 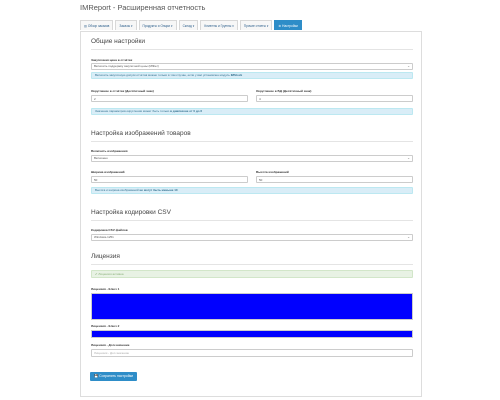 I want to click on image-width-label: Ширина изображений, so click(x=108, y=172).